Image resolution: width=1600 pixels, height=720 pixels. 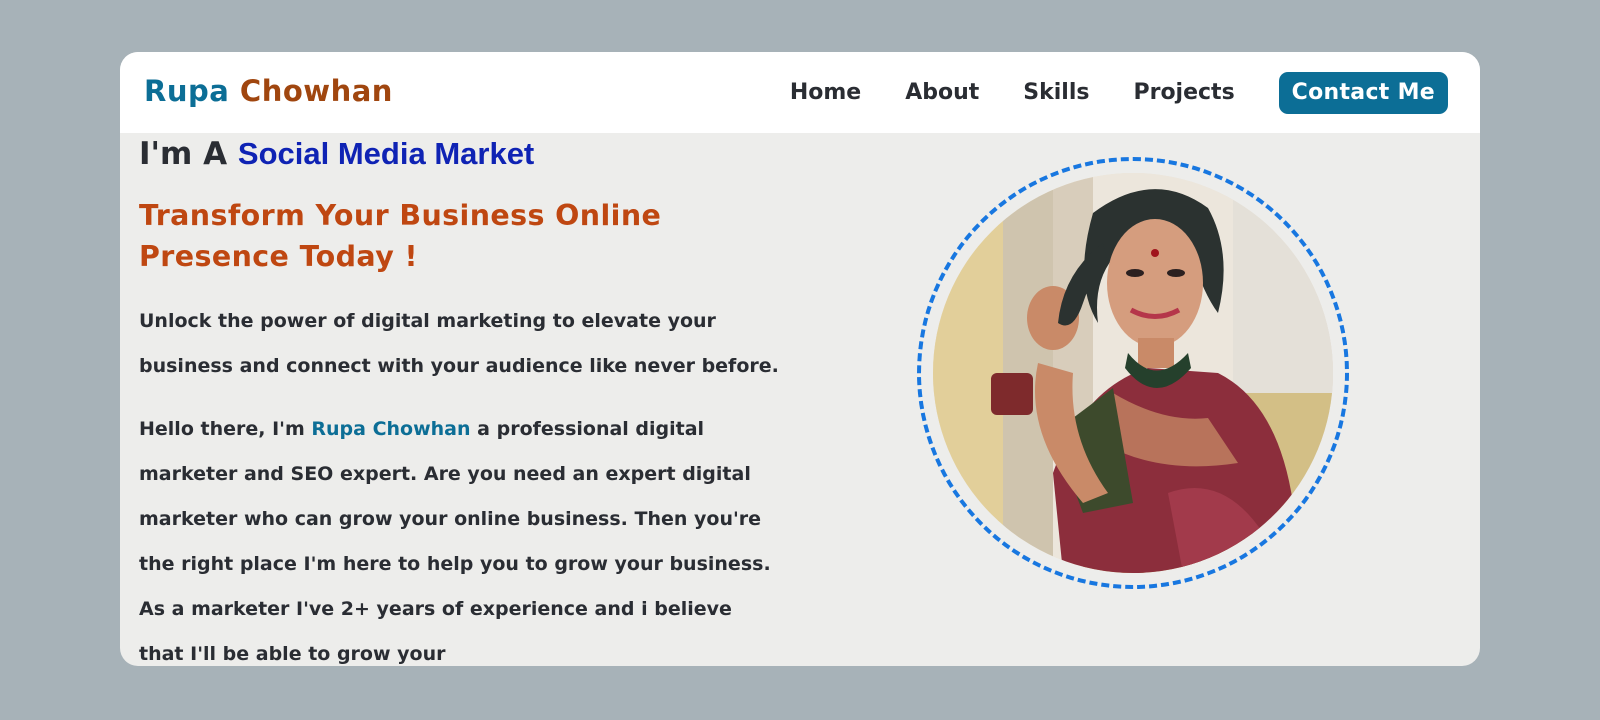 What do you see at coordinates (222, 429) in the screenshot?
I see `bio-prefix: Hello there, I'm` at bounding box center [222, 429].